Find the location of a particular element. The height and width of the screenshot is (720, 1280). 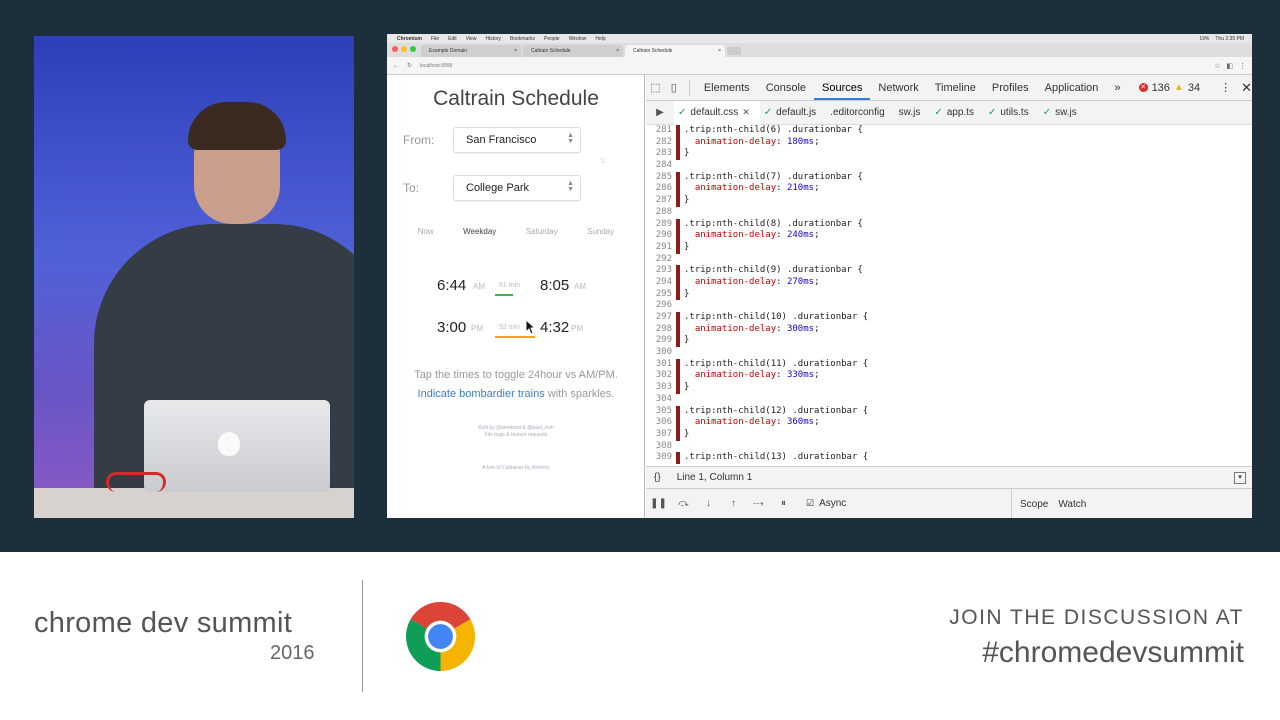

browser-tab: Example Domain × is located at coordinates (471, 51).